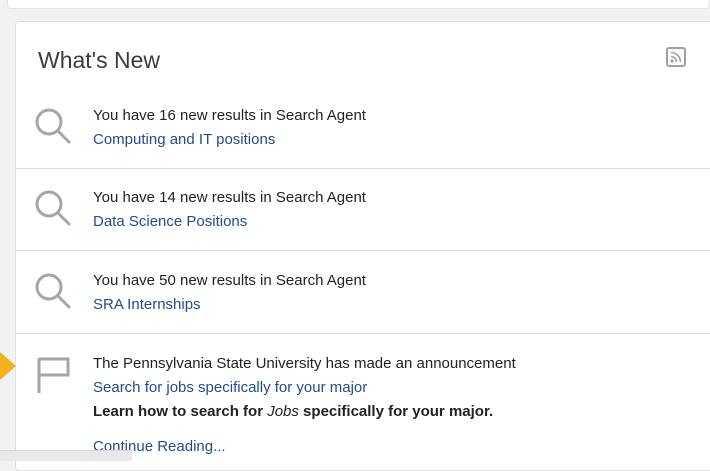  What do you see at coordinates (170, 221) in the screenshot?
I see `search-agent-link: Data Science Positions` at bounding box center [170, 221].